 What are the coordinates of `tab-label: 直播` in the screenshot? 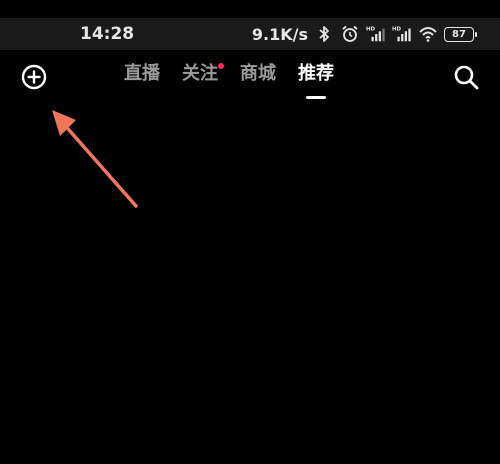 It's located at (142, 73).